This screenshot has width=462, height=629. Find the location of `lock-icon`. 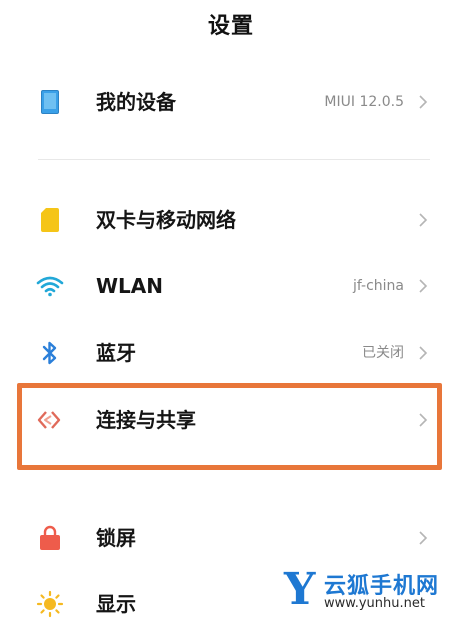

lock-icon is located at coordinates (50, 538).